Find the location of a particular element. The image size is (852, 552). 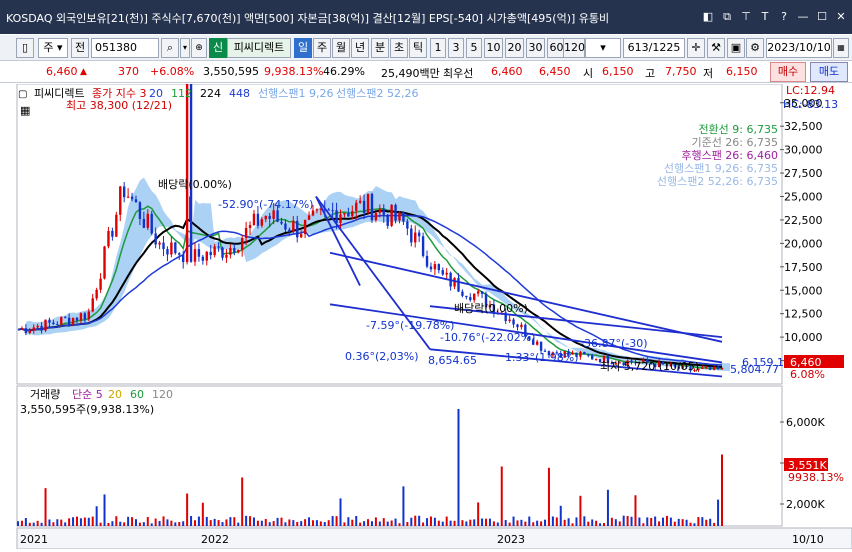

layout-icon: ▯ is located at coordinates (25, 48).